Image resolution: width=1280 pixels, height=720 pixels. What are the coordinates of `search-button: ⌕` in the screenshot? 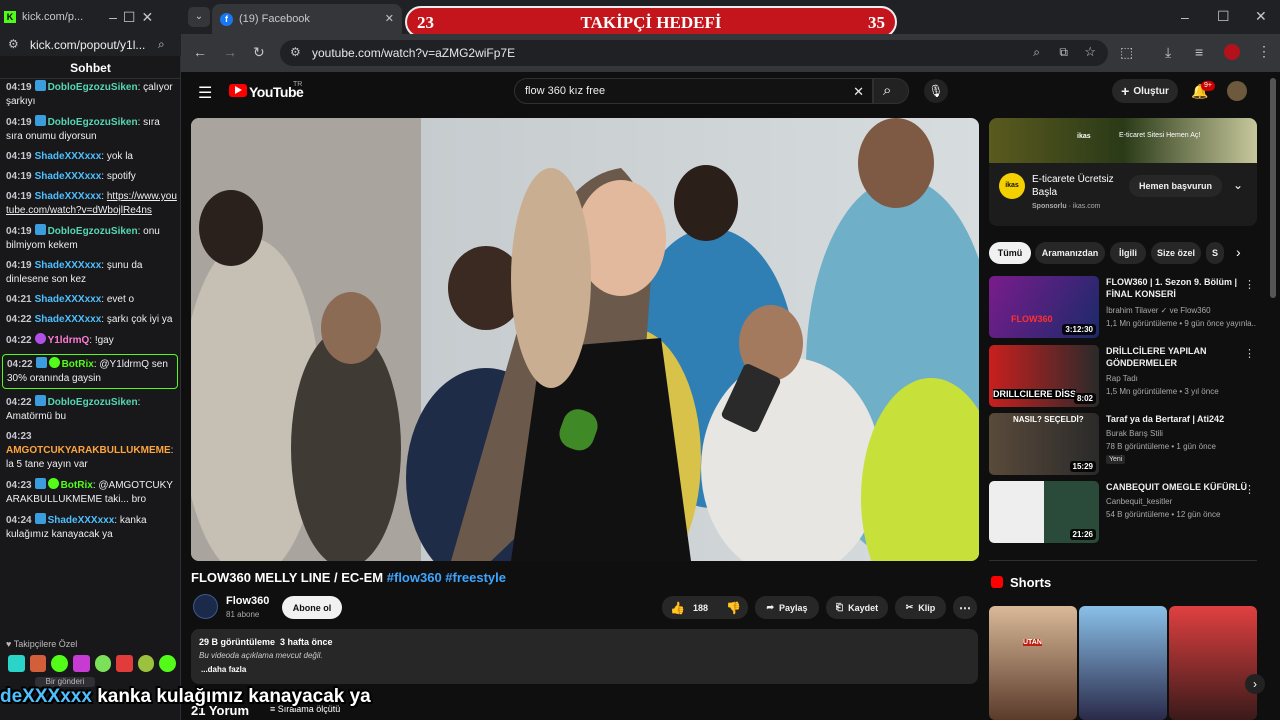 It's located at (891, 91).